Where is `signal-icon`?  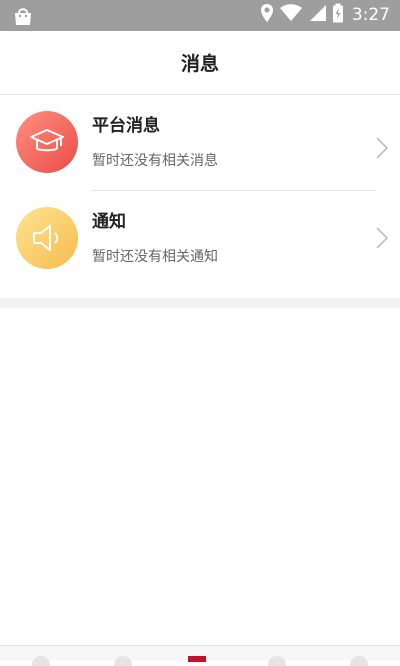 signal-icon is located at coordinates (317, 15).